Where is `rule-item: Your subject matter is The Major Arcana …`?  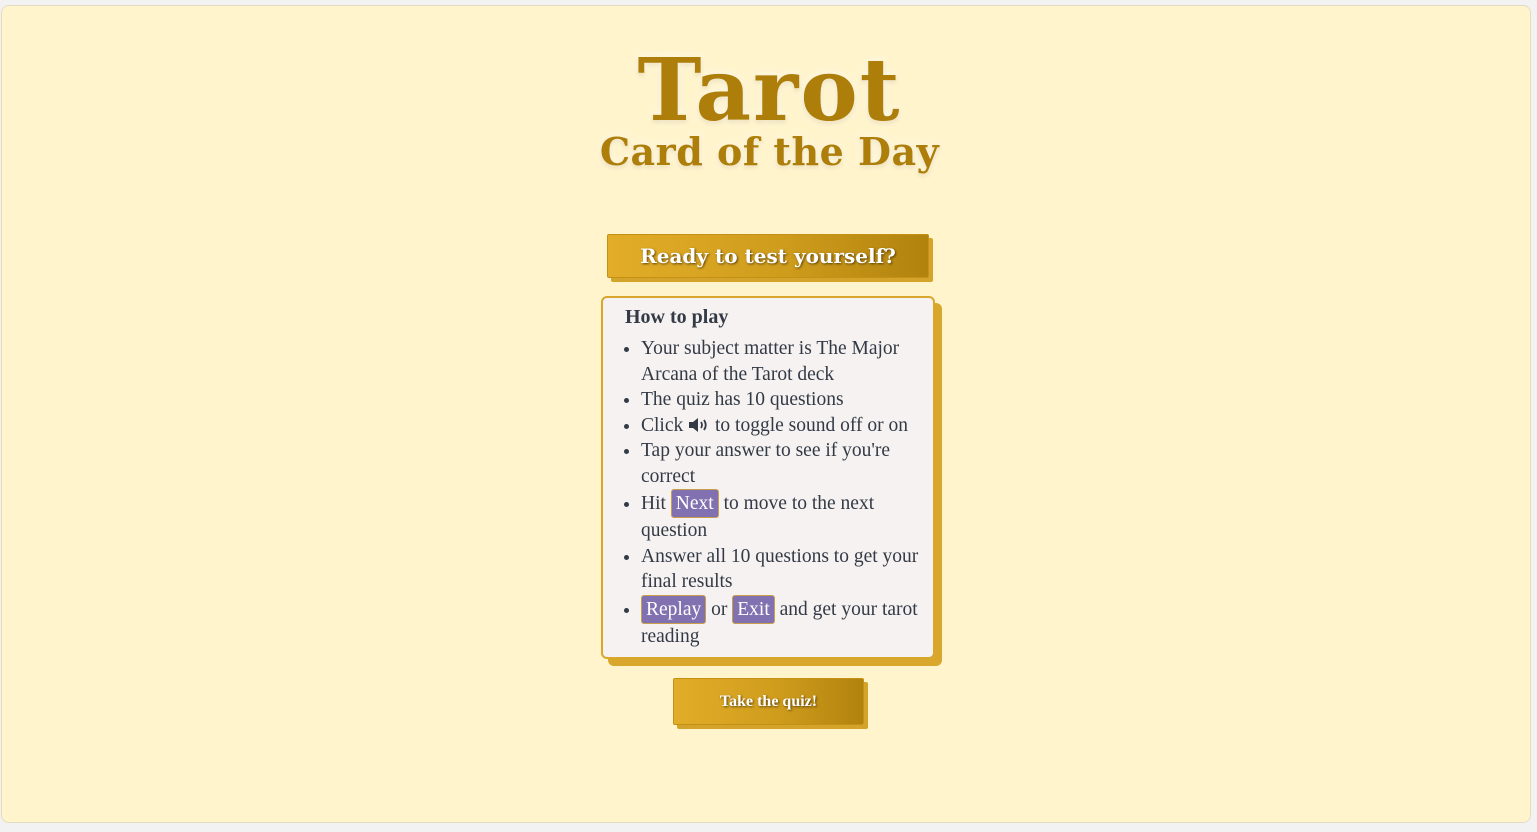
rule-item: Your subject matter is The Major Arcana … is located at coordinates (788, 361).